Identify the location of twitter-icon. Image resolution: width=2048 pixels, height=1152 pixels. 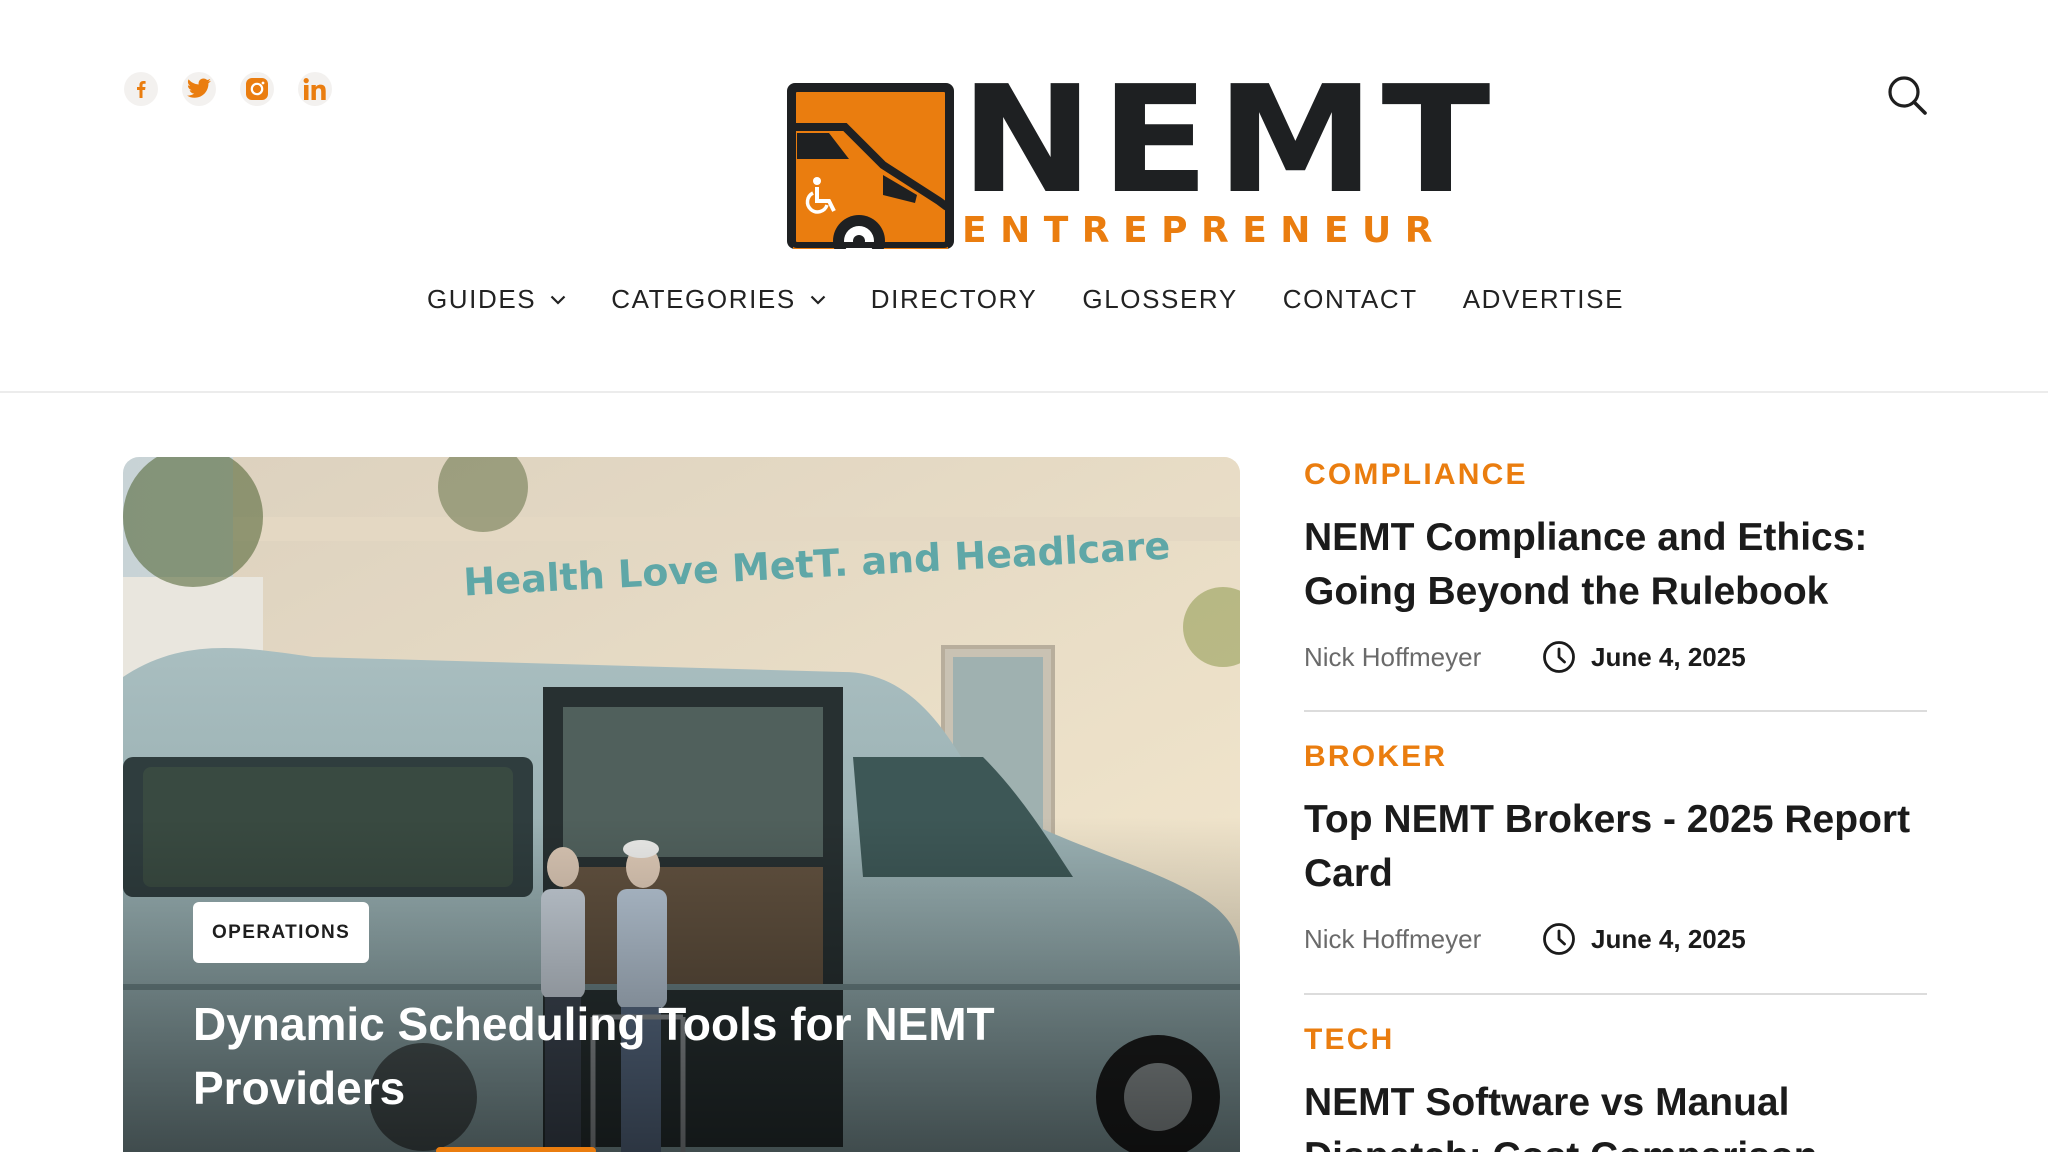
(199, 89).